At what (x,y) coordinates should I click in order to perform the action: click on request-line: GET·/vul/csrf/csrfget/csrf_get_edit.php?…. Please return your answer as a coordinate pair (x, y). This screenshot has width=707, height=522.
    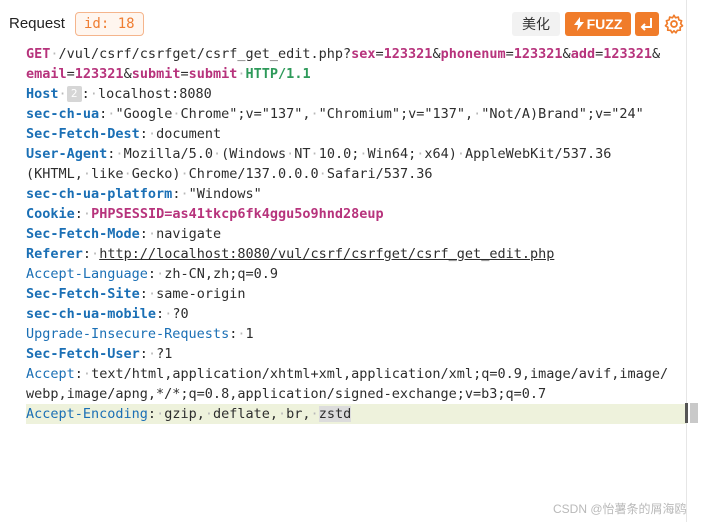
    Looking at the image, I should click on (343, 54).